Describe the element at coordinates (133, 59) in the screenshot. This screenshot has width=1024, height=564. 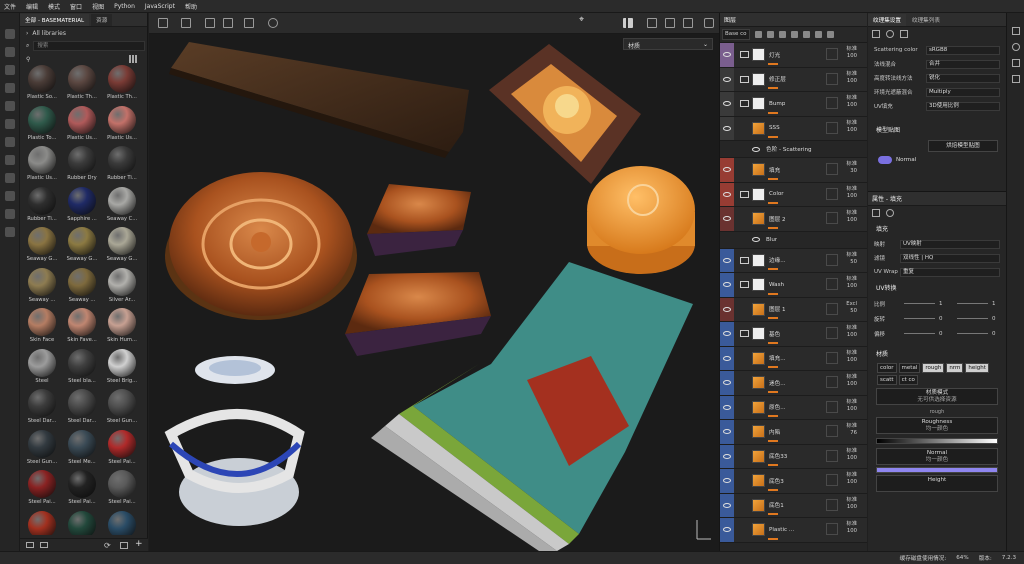
I see `grid-view-icon` at that location.